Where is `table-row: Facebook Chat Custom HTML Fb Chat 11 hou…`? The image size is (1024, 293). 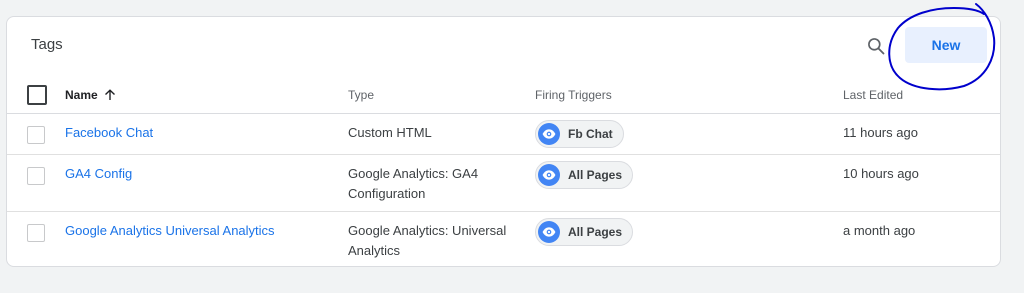
table-row: Facebook Chat Custom HTML Fb Chat 11 hou… is located at coordinates (503, 134).